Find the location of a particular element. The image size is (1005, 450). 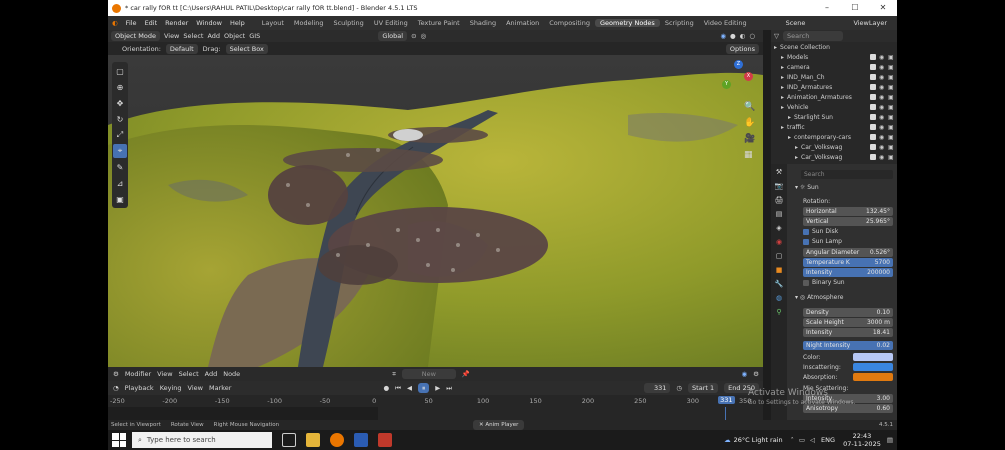

maximize-button: ☐ is located at coordinates (855, 8).